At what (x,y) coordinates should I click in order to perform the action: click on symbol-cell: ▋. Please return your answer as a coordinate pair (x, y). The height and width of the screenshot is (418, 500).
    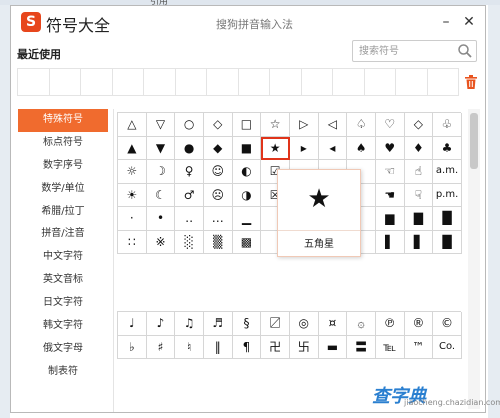
    Looking at the image, I should click on (419, 242).